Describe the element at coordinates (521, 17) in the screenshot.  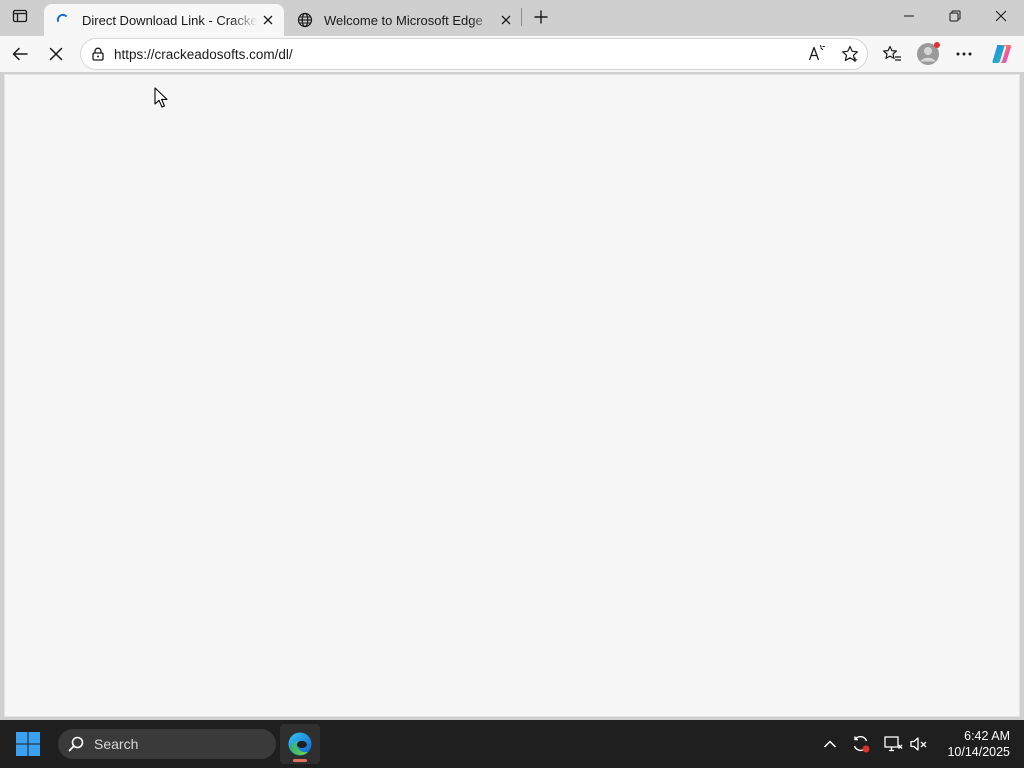
I see `tab-separator` at that location.